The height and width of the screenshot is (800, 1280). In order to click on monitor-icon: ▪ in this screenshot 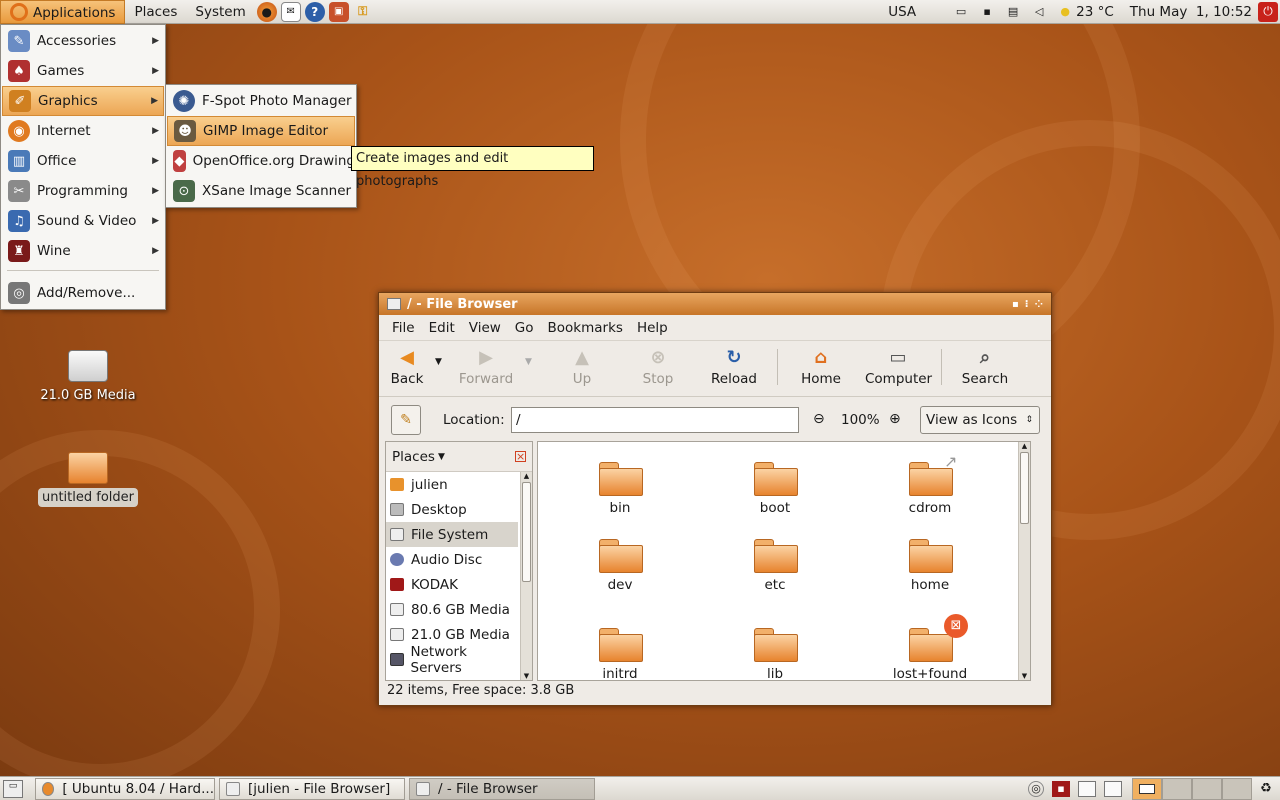, I will do `click(987, 12)`.